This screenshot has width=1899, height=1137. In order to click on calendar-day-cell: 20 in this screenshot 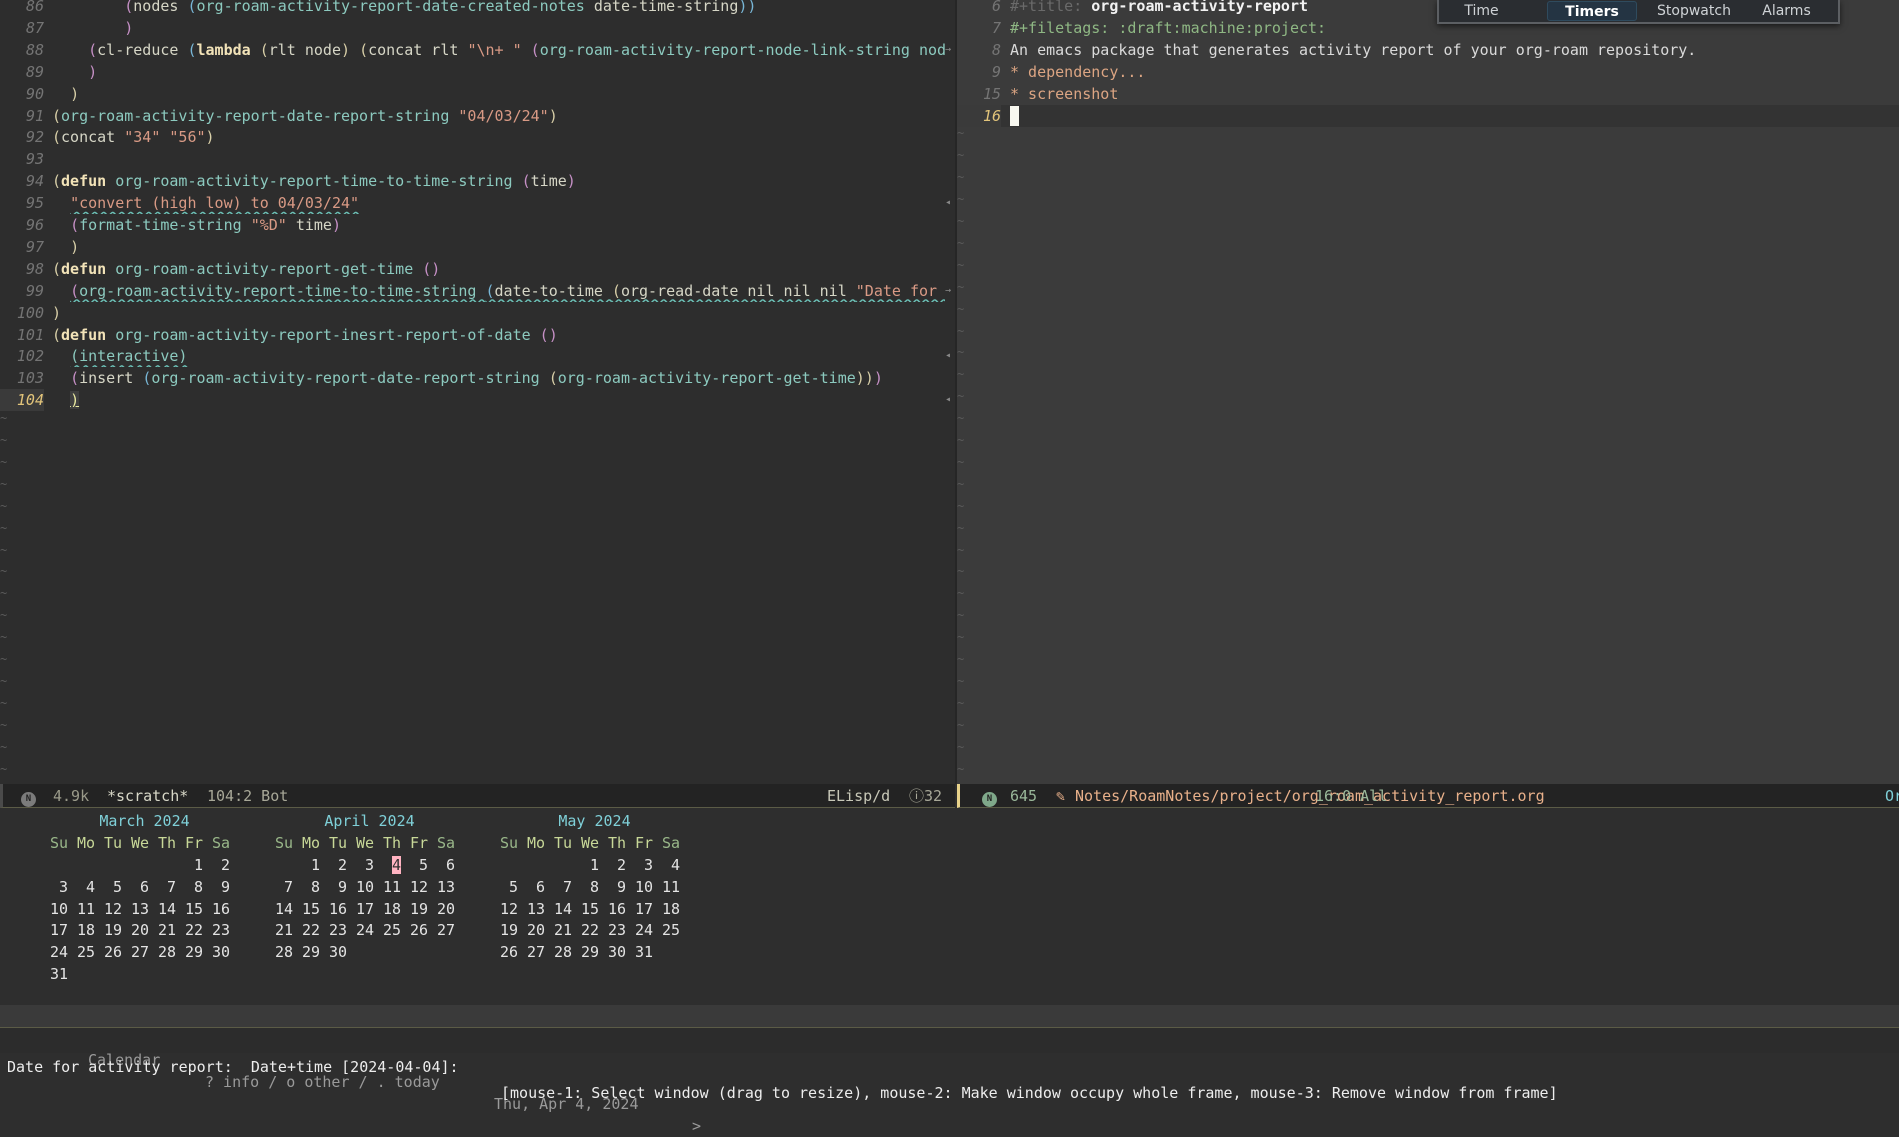, I will do `click(450, 909)`.